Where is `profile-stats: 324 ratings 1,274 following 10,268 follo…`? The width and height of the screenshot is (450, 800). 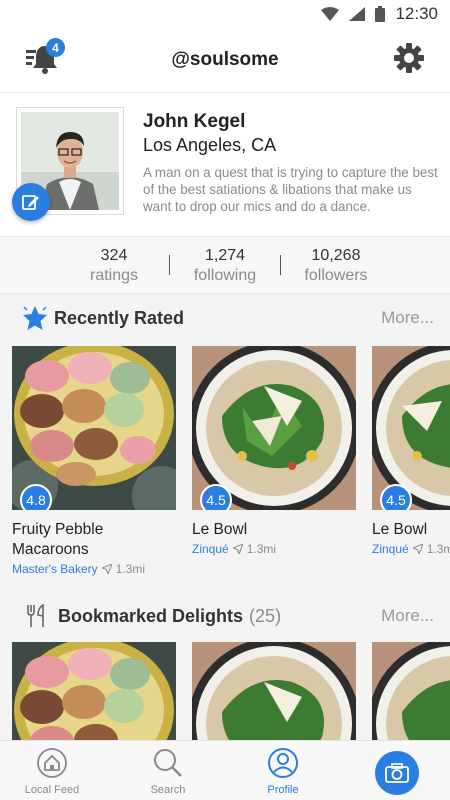 profile-stats: 324 ratings 1,274 following 10,268 follo… is located at coordinates (225, 265).